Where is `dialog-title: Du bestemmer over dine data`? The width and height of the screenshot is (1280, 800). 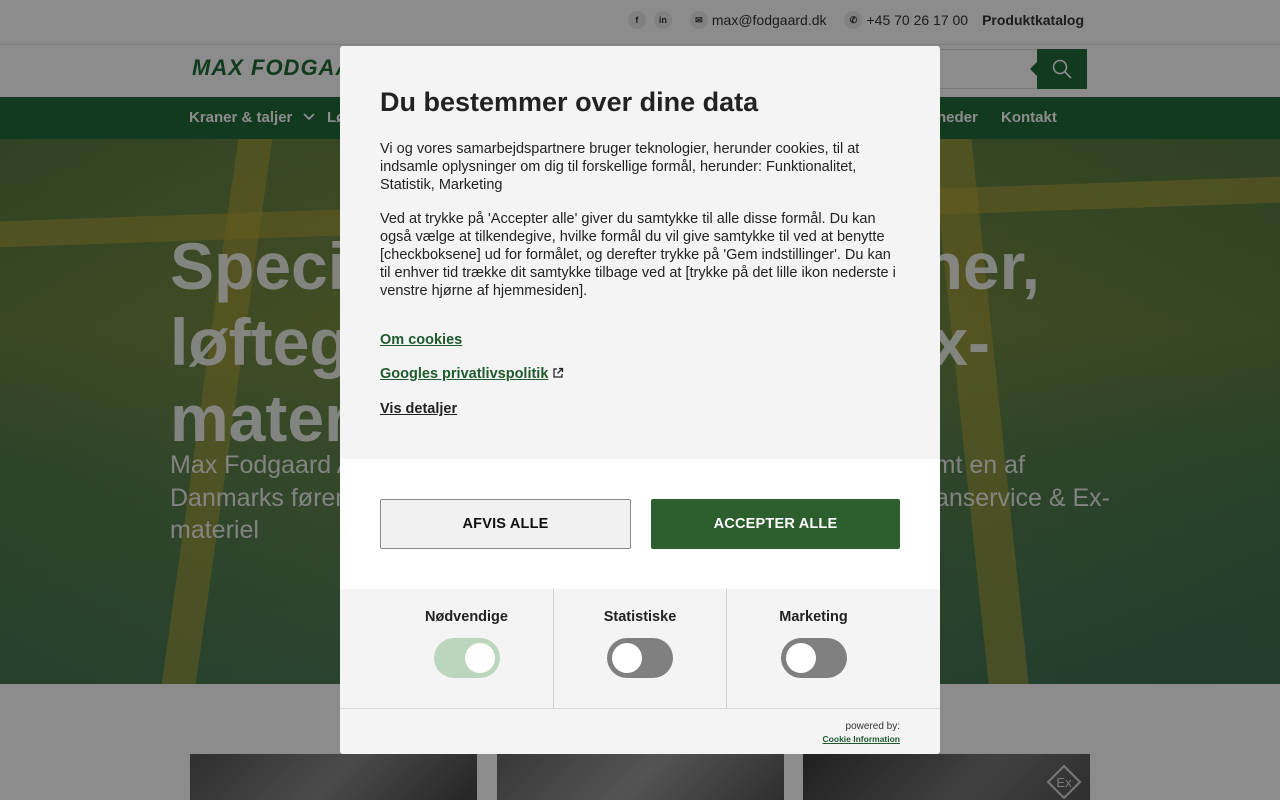
dialog-title: Du bestemmer over dine data is located at coordinates (569, 102).